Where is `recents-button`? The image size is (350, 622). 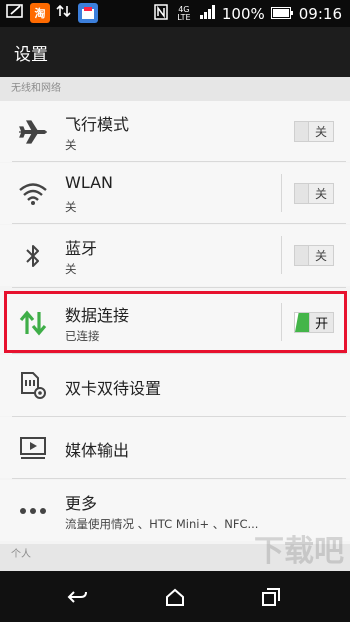
recents-button is located at coordinates (271, 597).